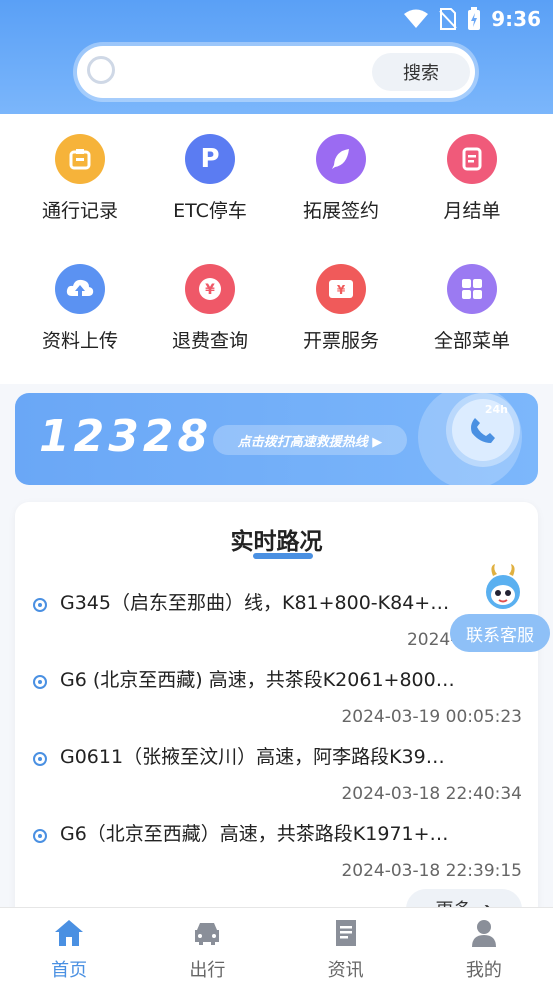 The width and height of the screenshot is (553, 983). What do you see at coordinates (207, 945) in the screenshot?
I see `tab-travel: 出行` at bounding box center [207, 945].